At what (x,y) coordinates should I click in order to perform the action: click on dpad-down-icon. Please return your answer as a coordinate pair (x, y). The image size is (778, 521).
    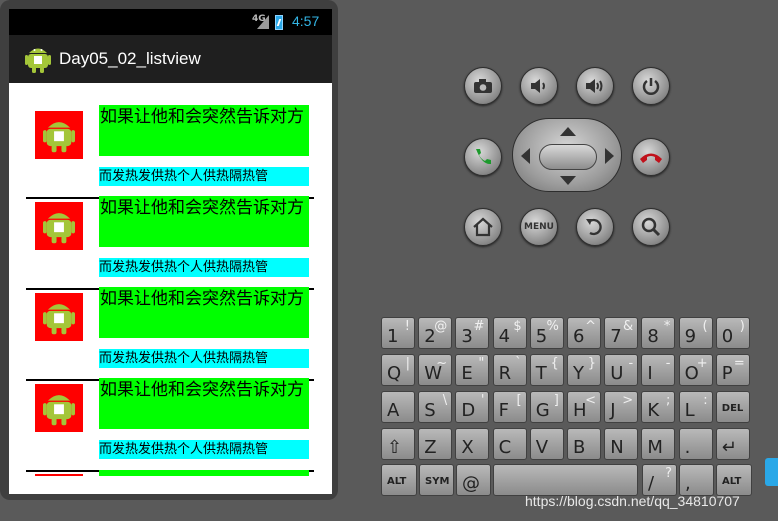
    Looking at the image, I should click on (568, 180).